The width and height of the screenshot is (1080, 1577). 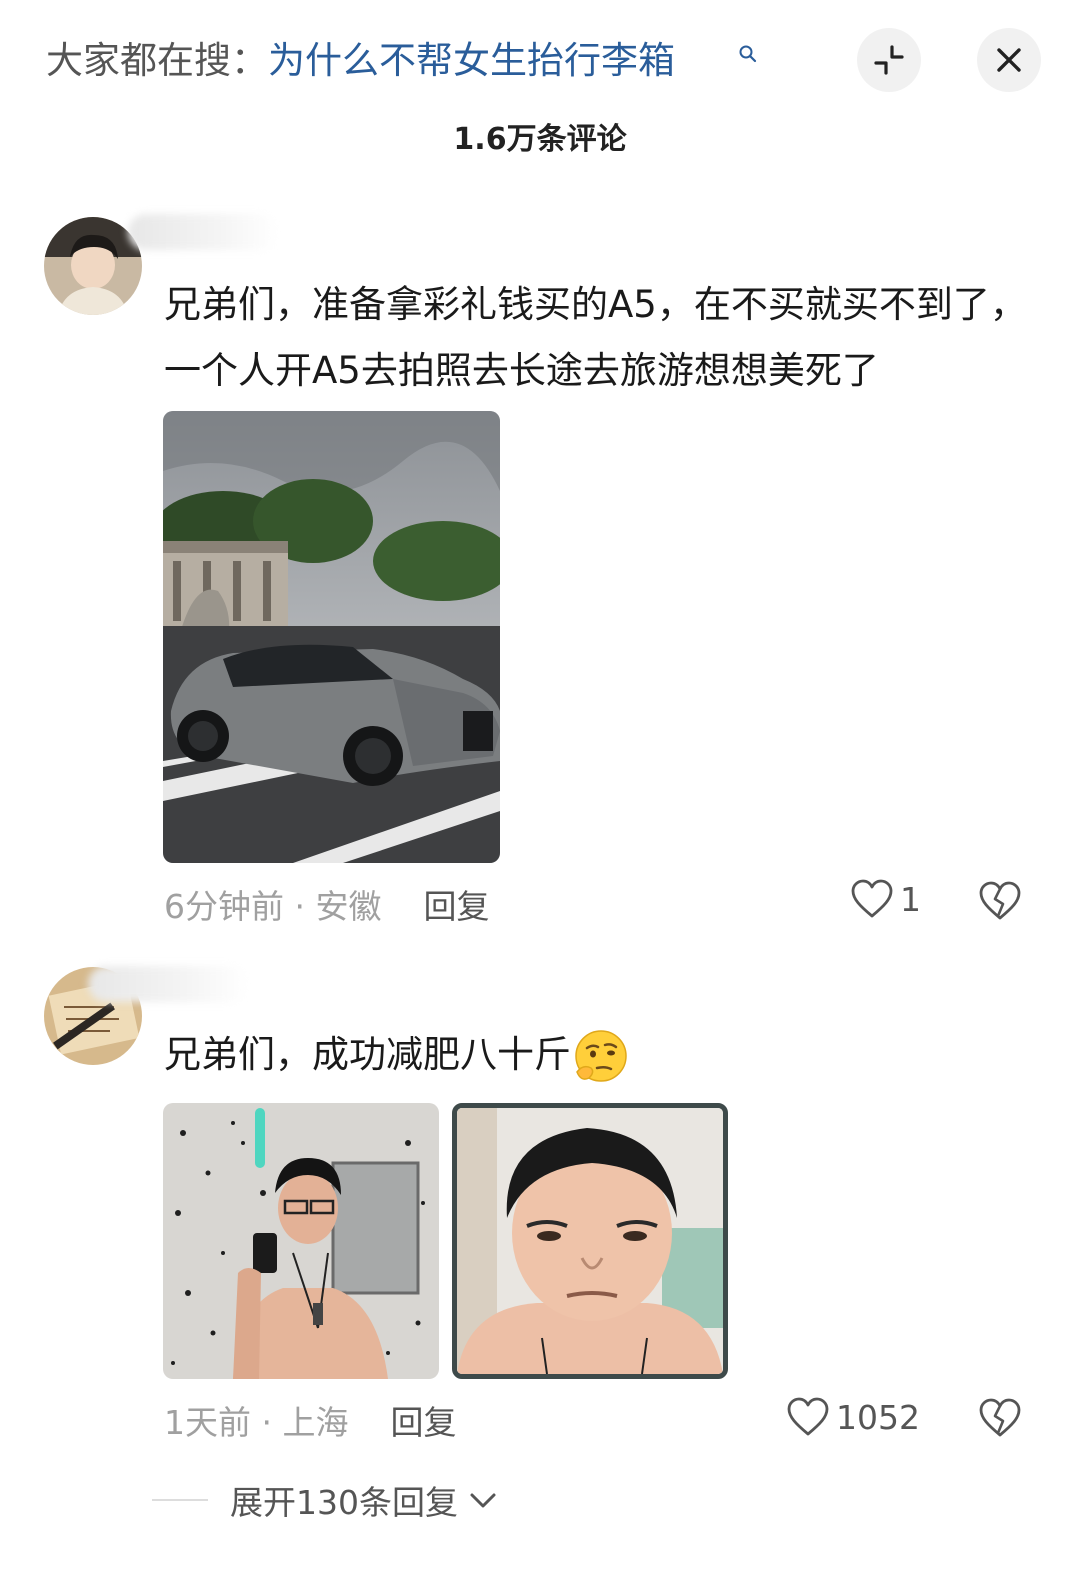 I want to click on comment-meta: 1天前 · 上海 回复, so click(x=310, y=1420).